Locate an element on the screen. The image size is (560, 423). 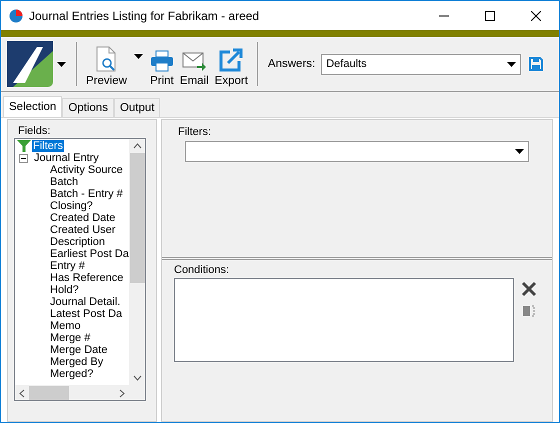
tree-item: Merged? is located at coordinates (71, 374).